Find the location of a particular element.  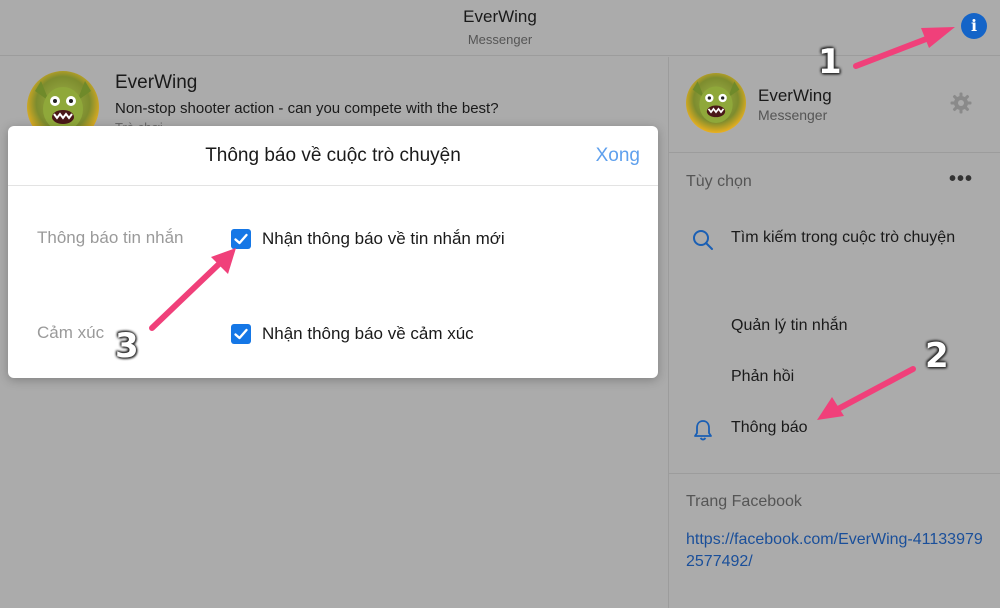

info-subtitle: Messenger is located at coordinates (793, 115).